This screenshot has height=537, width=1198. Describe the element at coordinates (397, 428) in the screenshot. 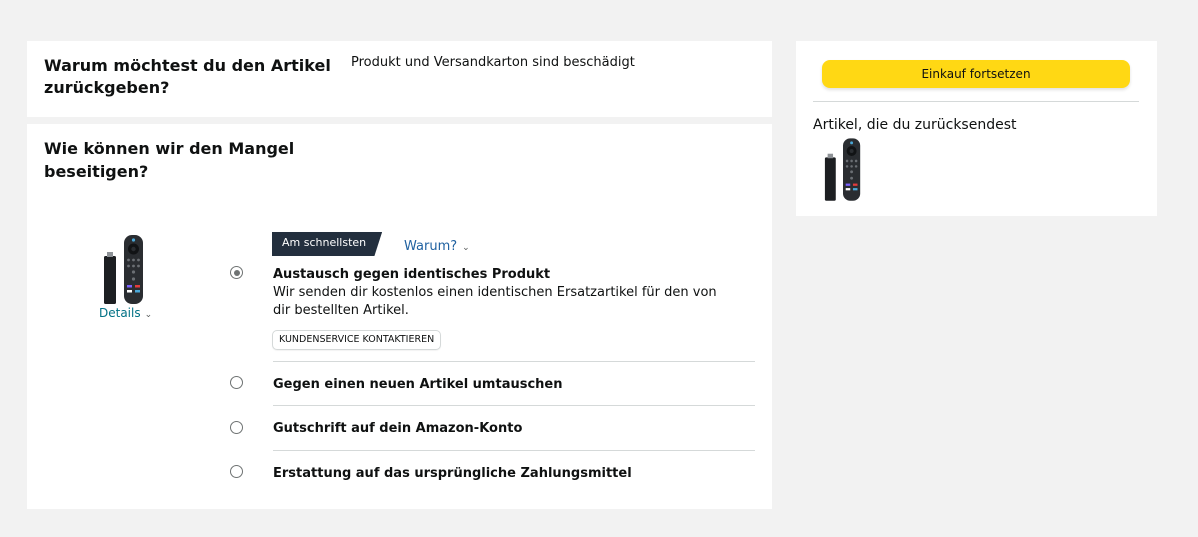

I see `option-account-credit-label: Gutschrift auf dein Amazon-Konto` at that location.